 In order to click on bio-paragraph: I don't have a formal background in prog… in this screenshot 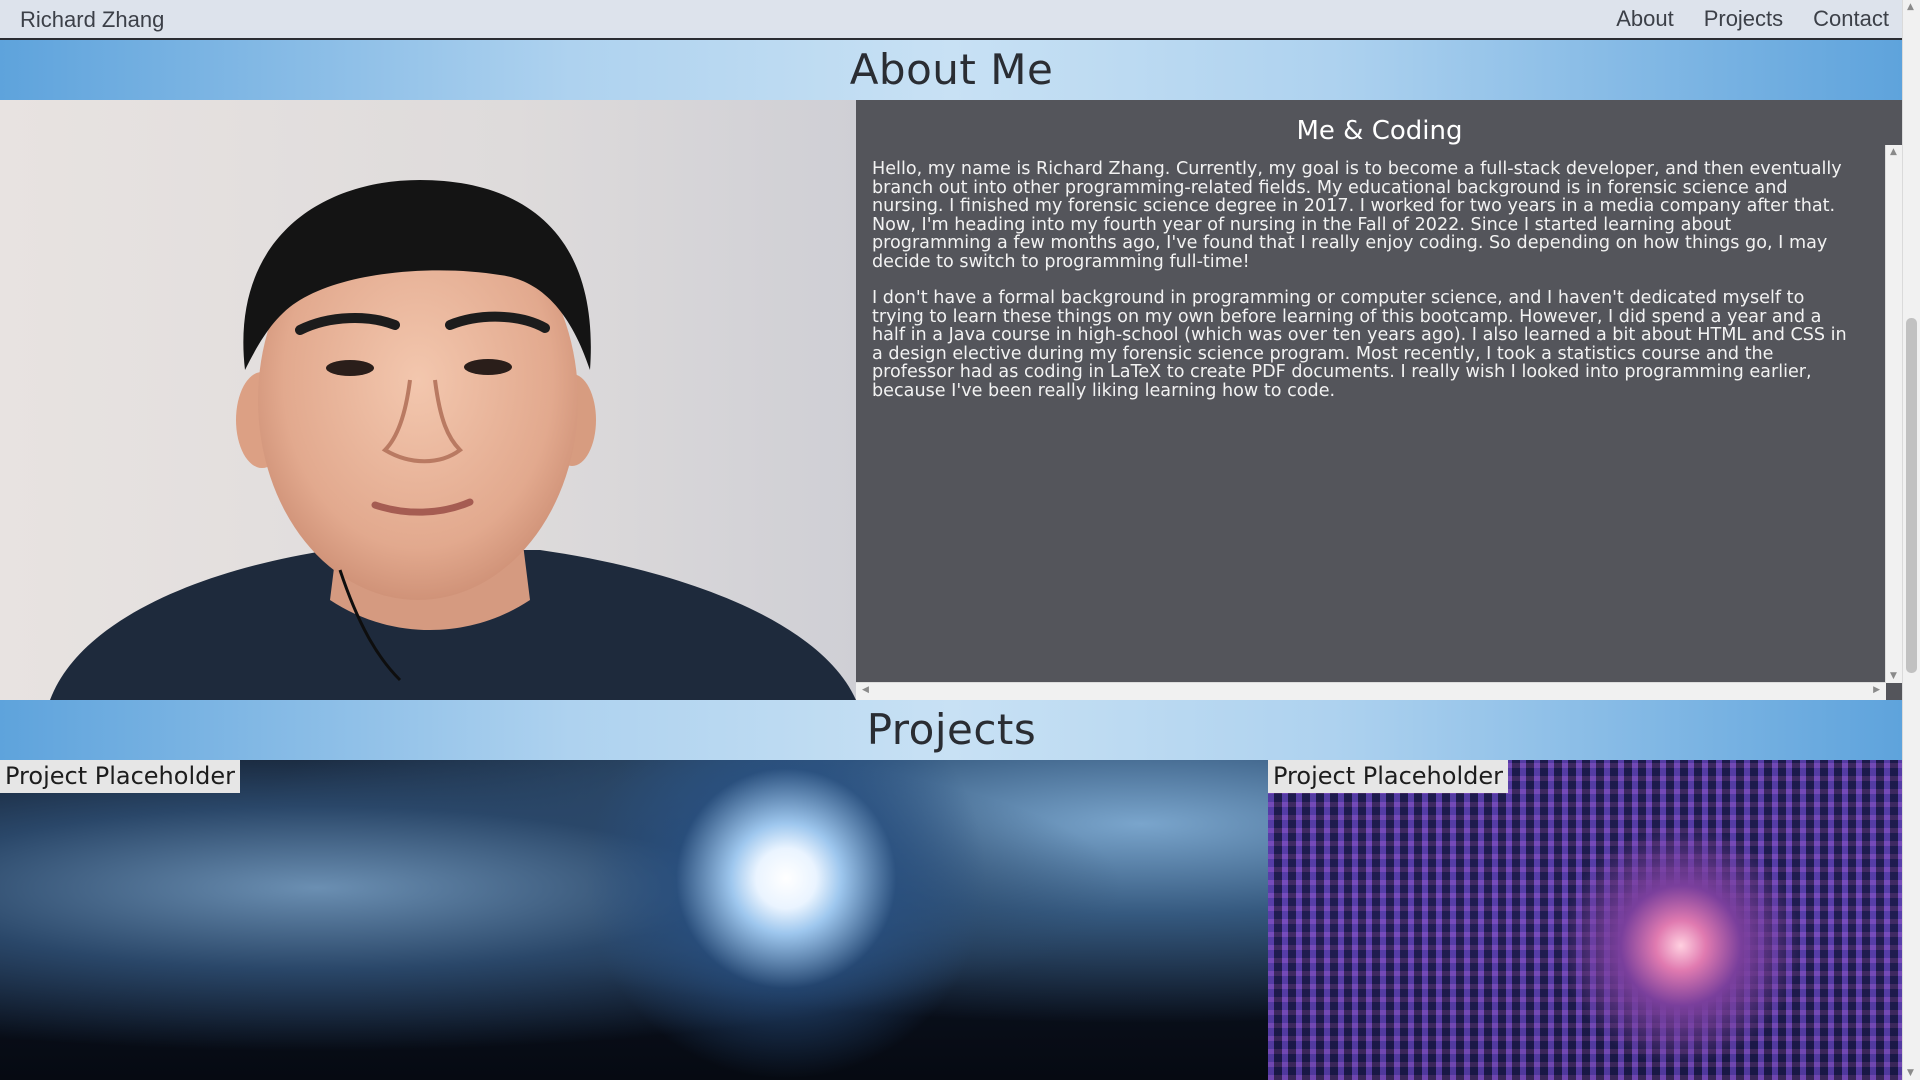, I will do `click(1359, 344)`.